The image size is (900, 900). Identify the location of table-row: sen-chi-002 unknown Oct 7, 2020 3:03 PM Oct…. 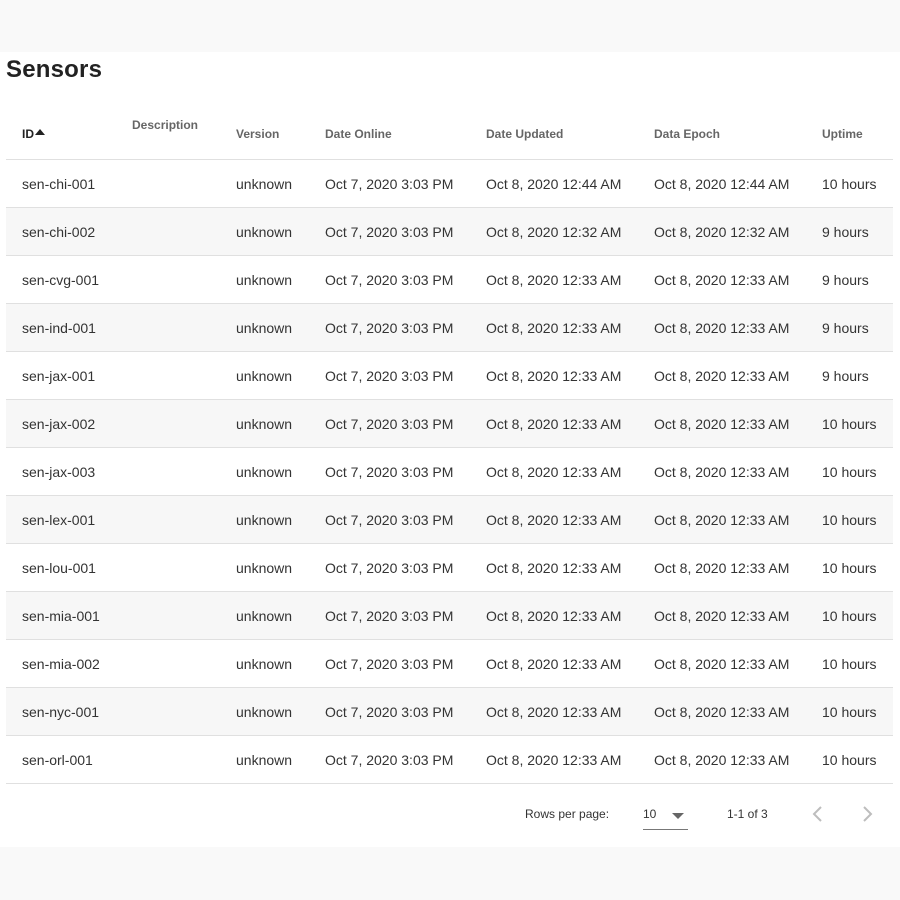
(449, 231).